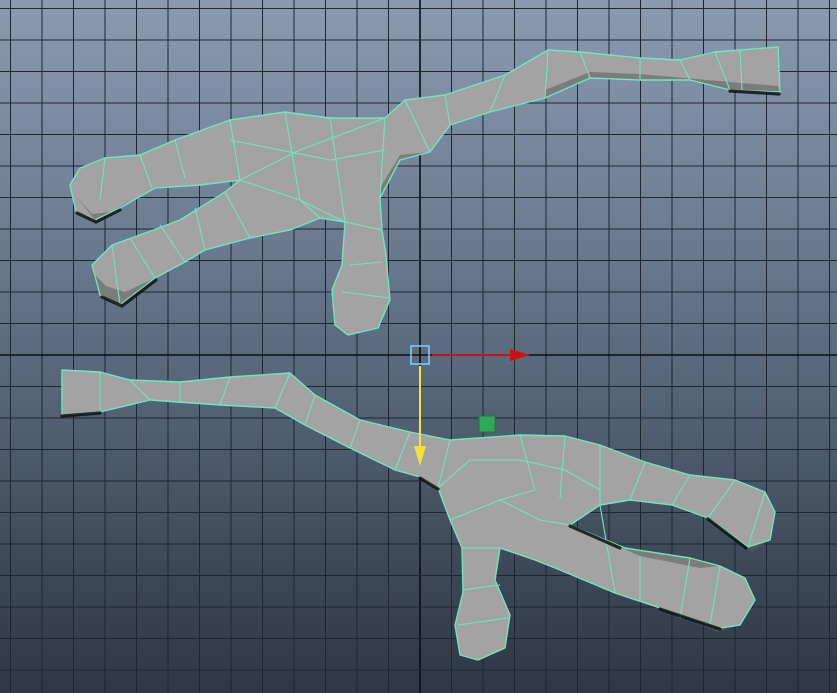 This screenshot has height=693, width=837. Describe the element at coordinates (487, 424) in the screenshot. I see `plane-handle-icon` at that location.